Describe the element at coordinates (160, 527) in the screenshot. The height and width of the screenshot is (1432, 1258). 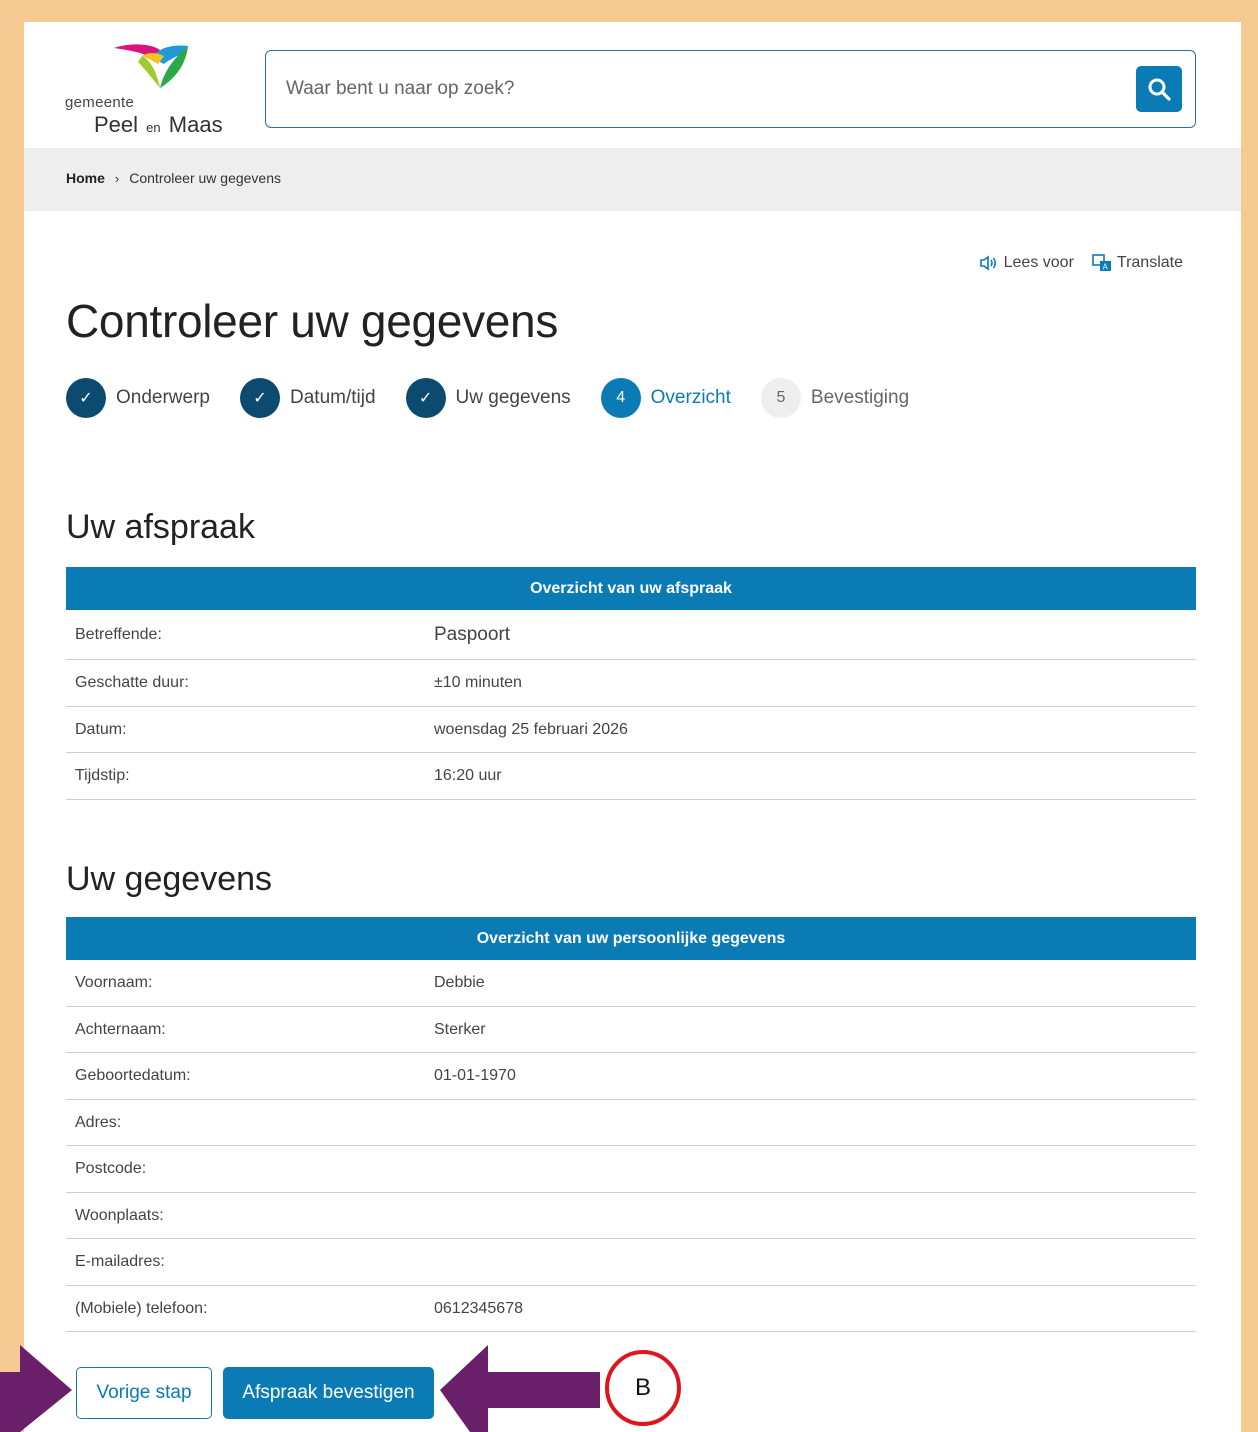
I see `appointment-section-title: Uw afspraak` at that location.